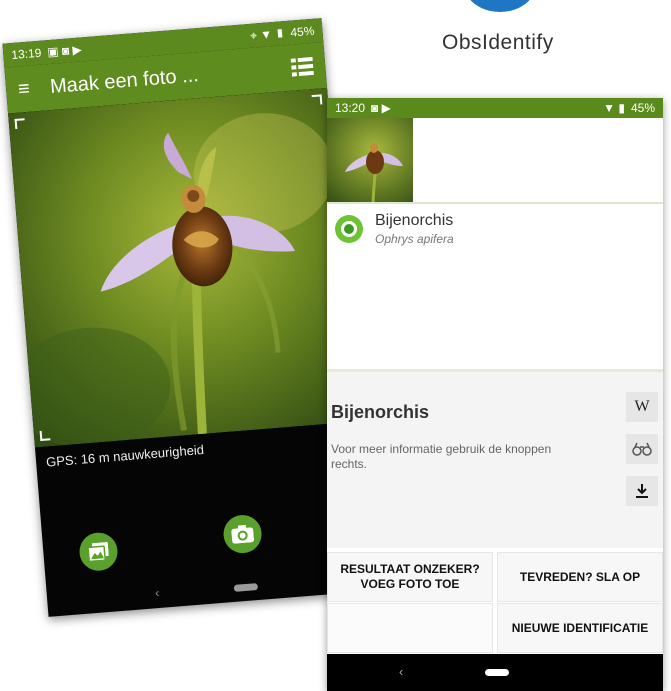  Describe the element at coordinates (410, 628) in the screenshot. I see `empty-cell` at that location.